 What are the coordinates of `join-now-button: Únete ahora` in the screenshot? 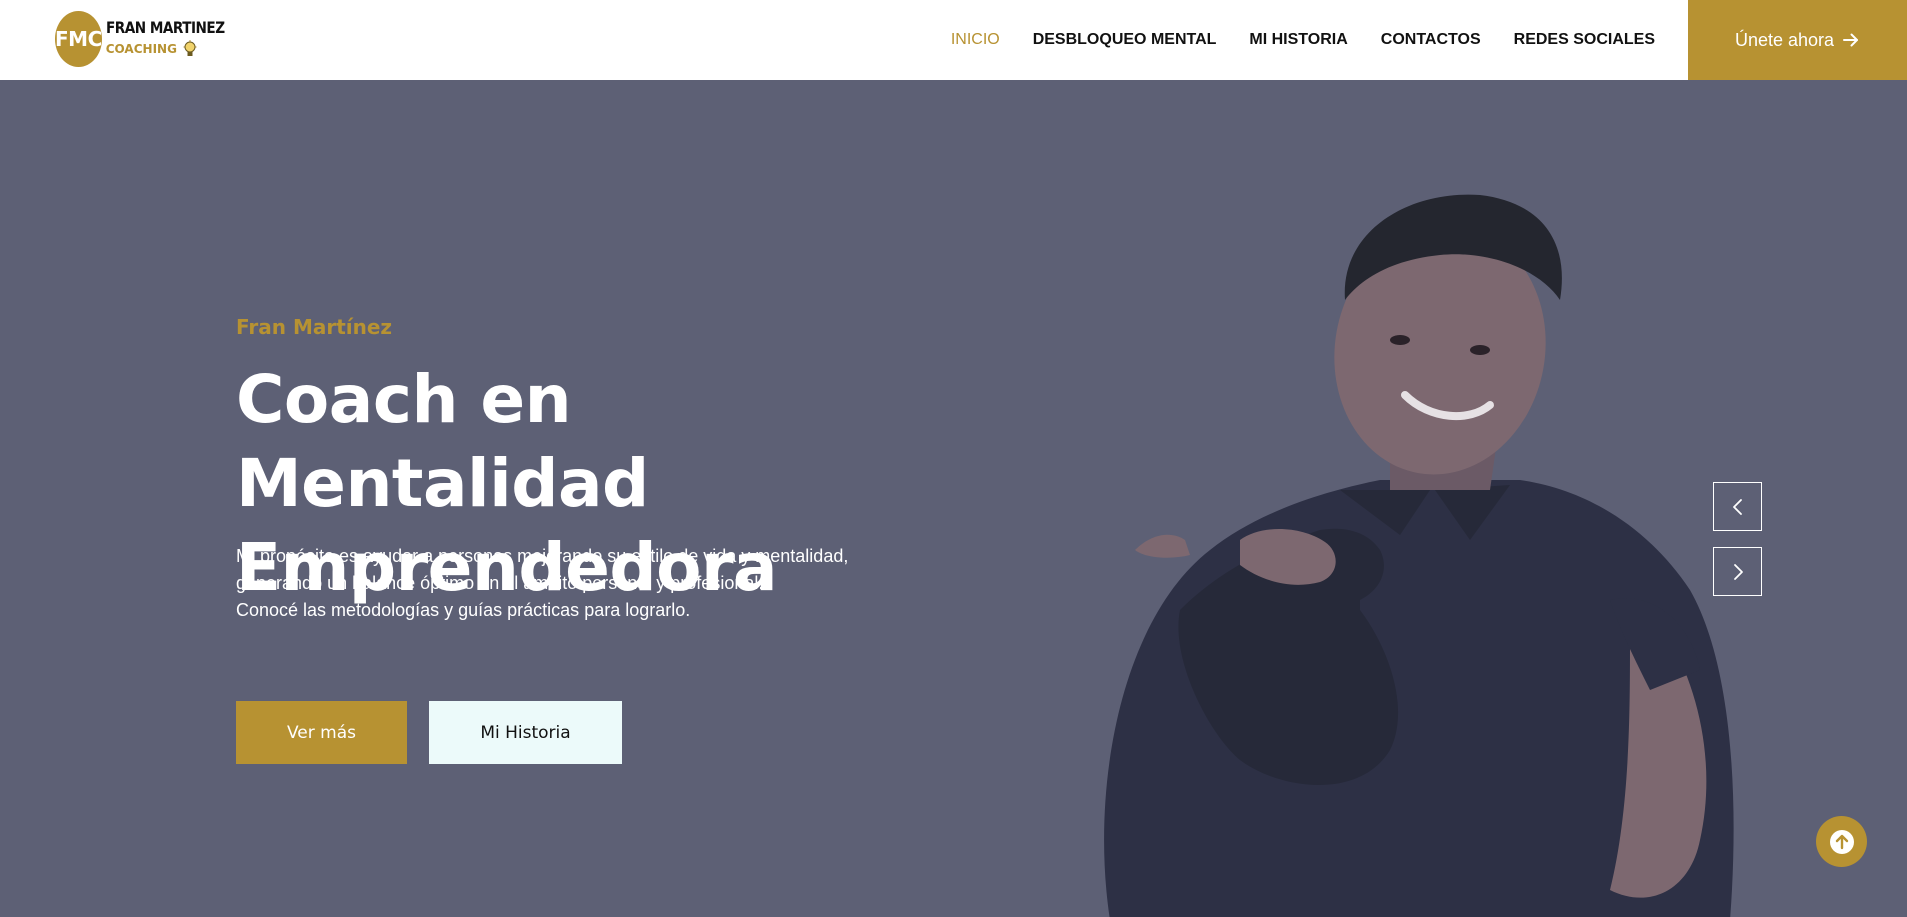 It's located at (1797, 40).